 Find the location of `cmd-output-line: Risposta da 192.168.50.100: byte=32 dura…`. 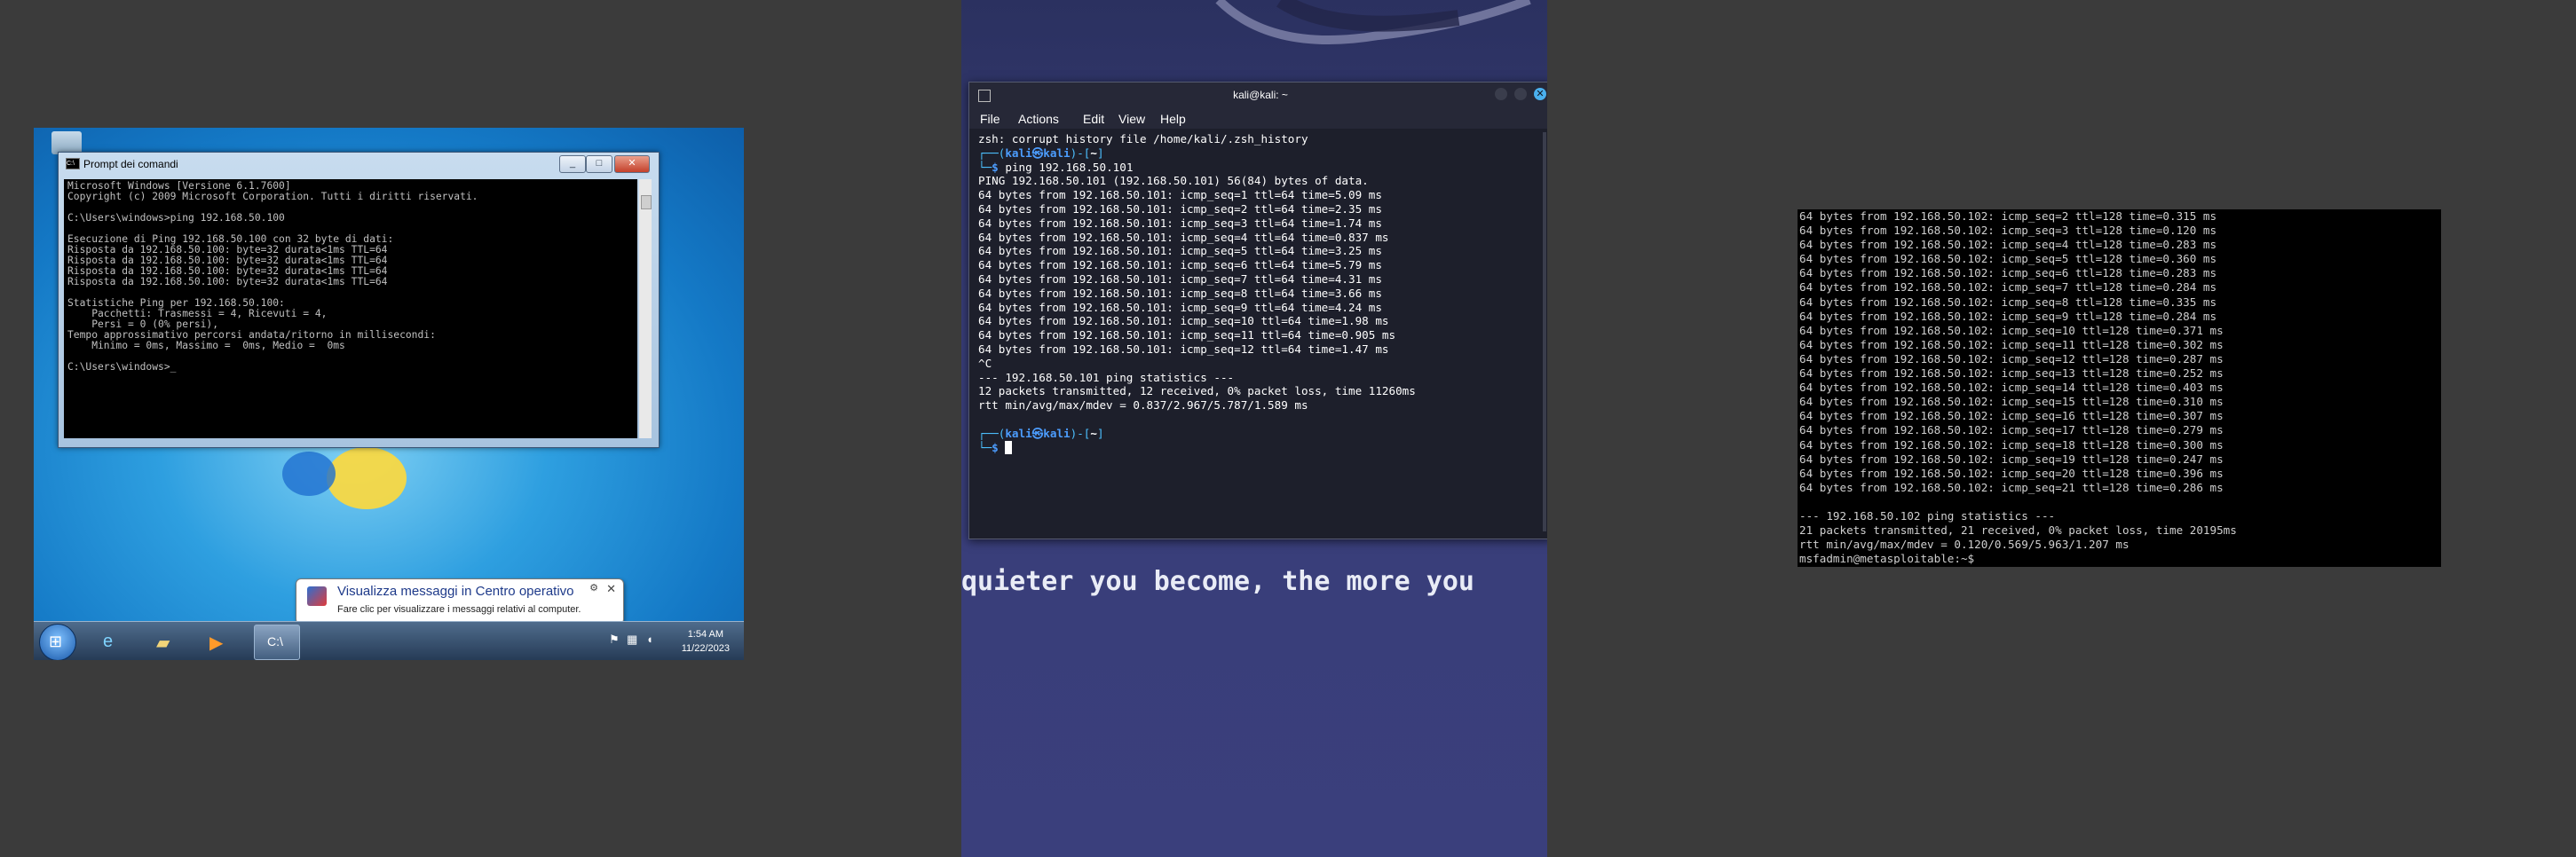

cmd-output-line: Risposta da 192.168.50.100: byte=32 dura… is located at coordinates (227, 281).